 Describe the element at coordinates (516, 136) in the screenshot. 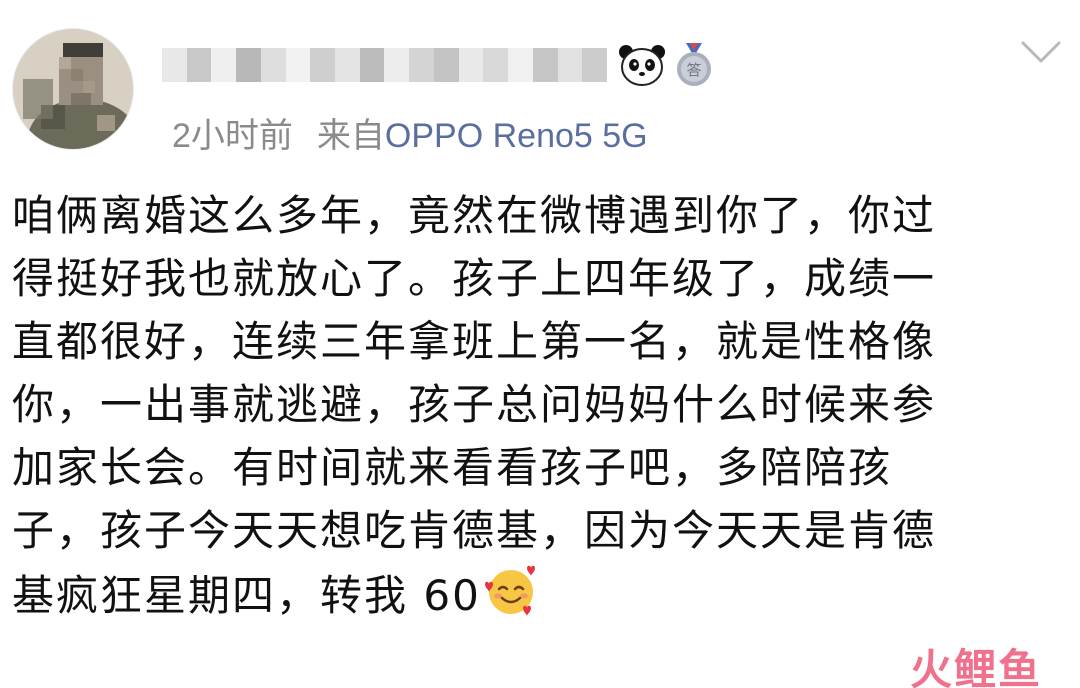

I see `device-link: OPPO Reno5 5G` at that location.